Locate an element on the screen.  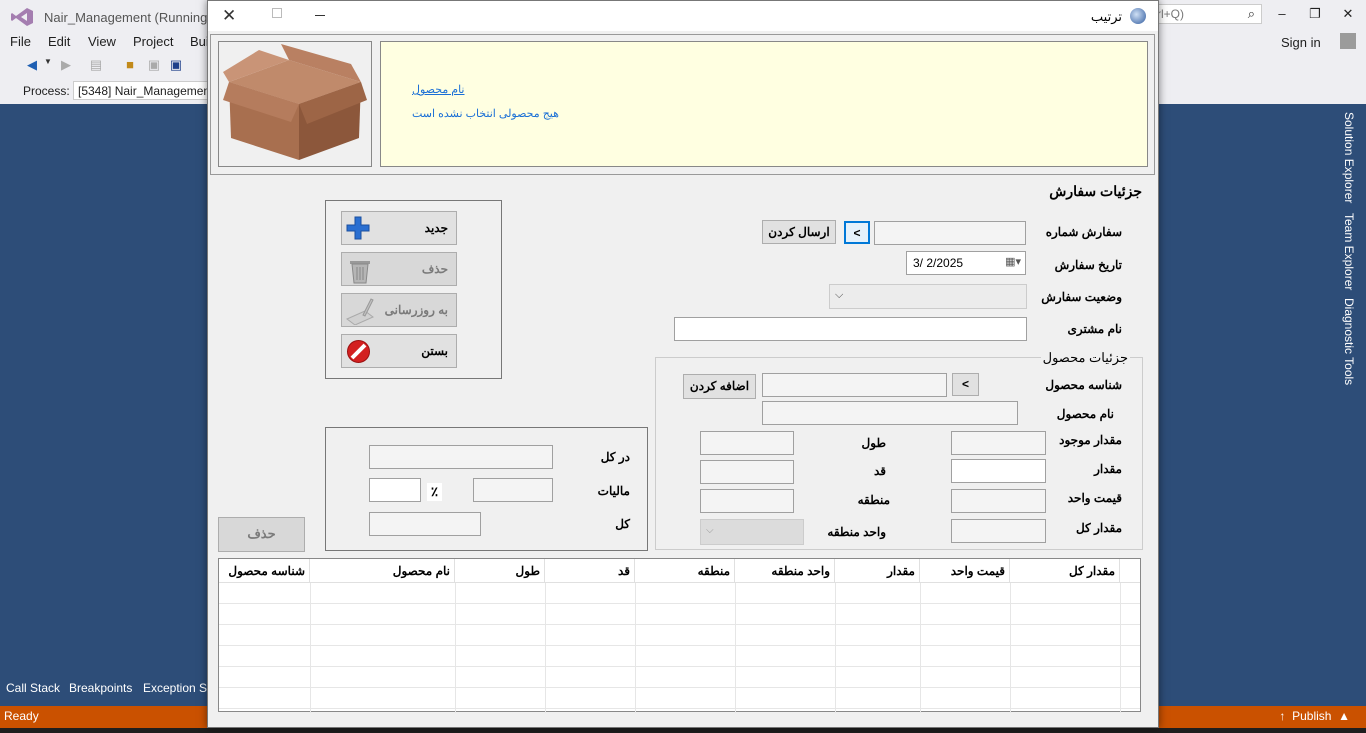
save-all-icon: ▣ is located at coordinates (176, 65).